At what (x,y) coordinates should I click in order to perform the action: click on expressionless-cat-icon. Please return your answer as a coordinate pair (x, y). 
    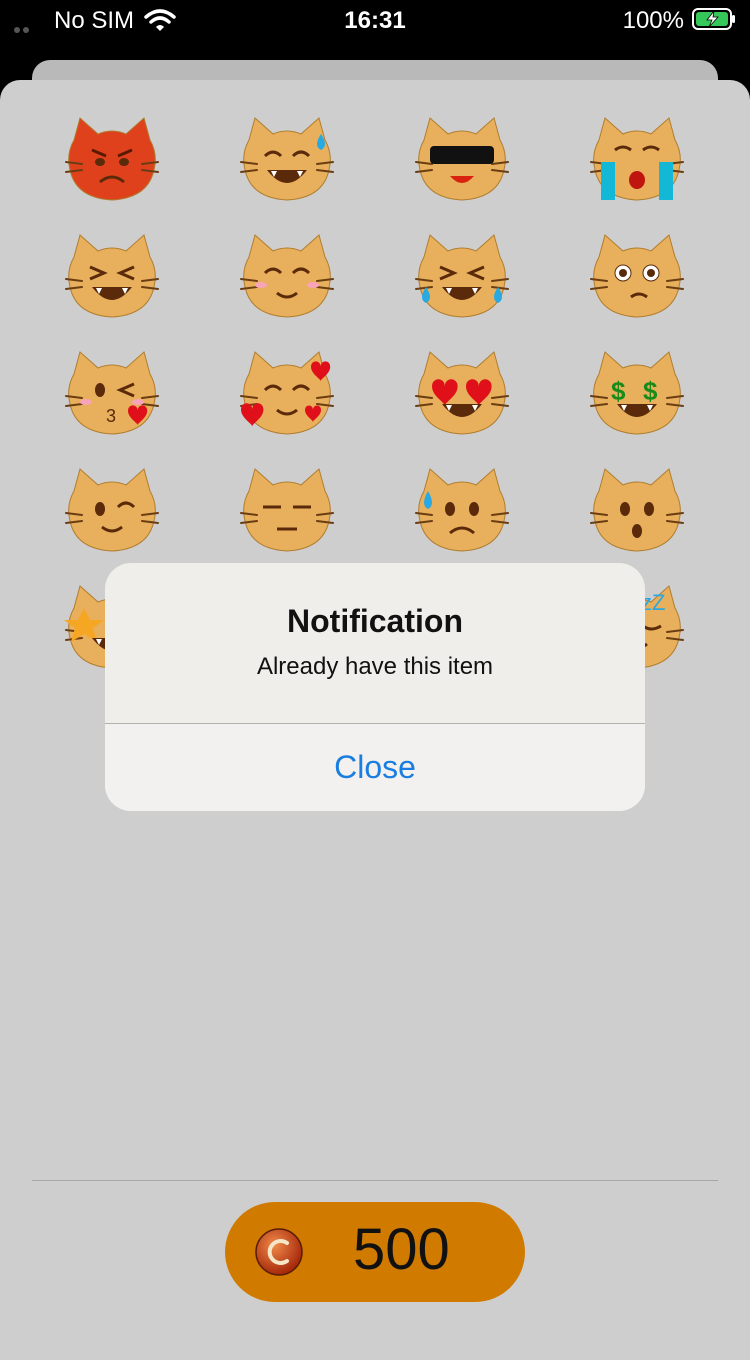
    Looking at the image, I should click on (287, 511).